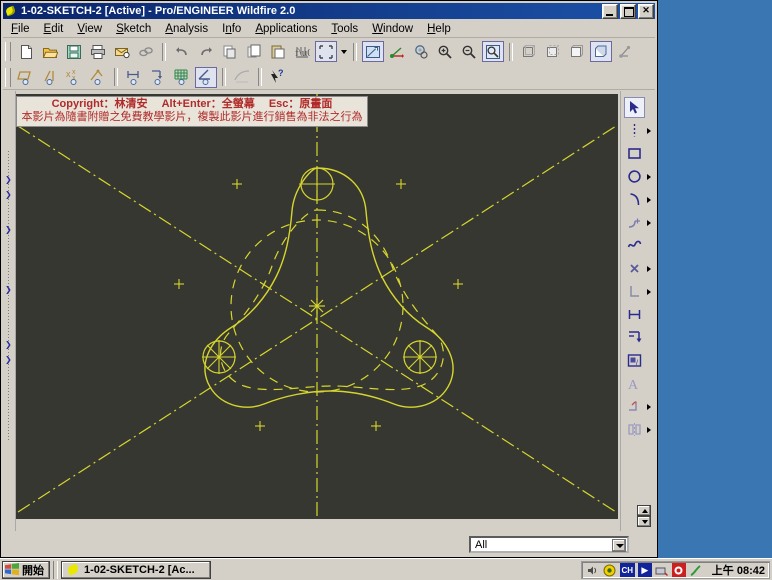 This screenshot has width=772, height=580. I want to click on modify-tool-icon, so click(158, 77).